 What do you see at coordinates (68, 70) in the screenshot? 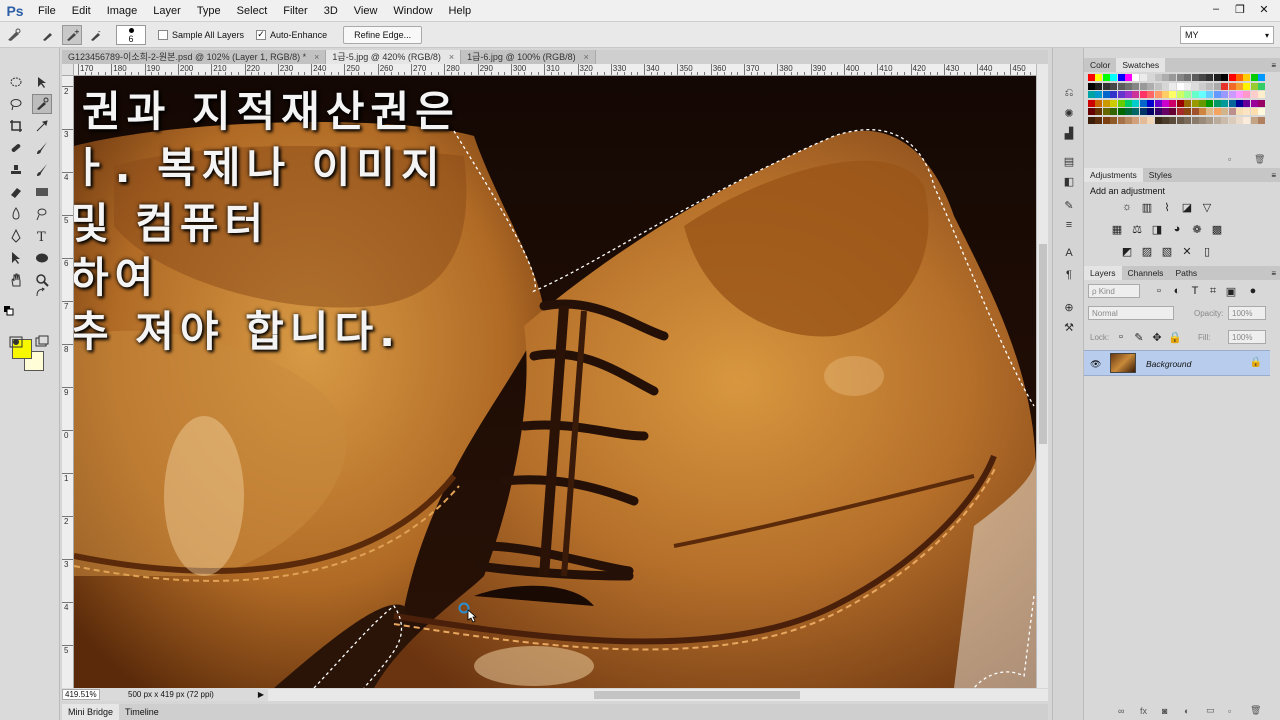
I see `ruler-origin` at bounding box center [68, 70].